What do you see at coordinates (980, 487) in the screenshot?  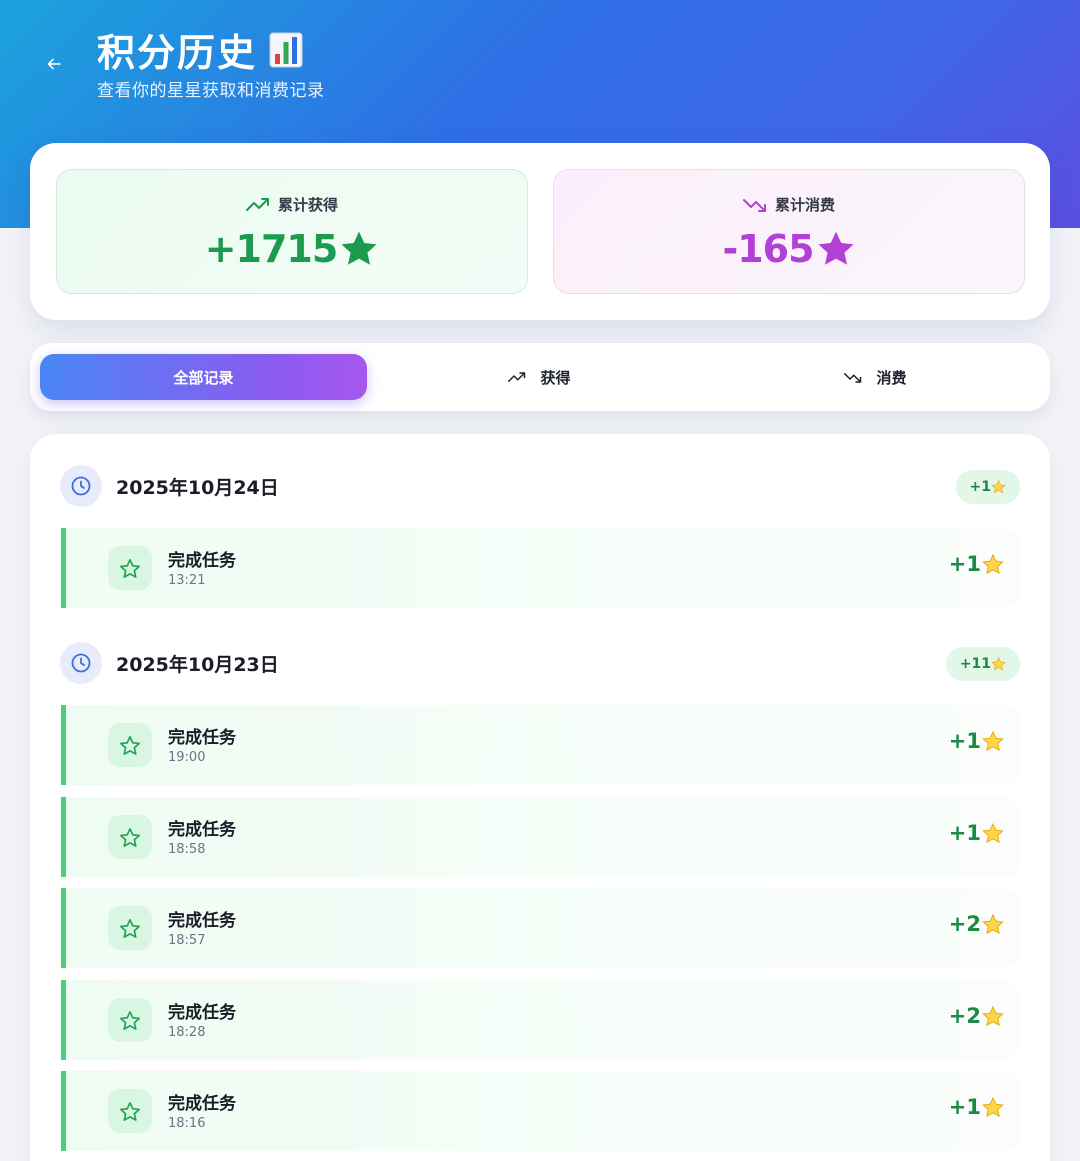 I see `day-total-value: +1` at bounding box center [980, 487].